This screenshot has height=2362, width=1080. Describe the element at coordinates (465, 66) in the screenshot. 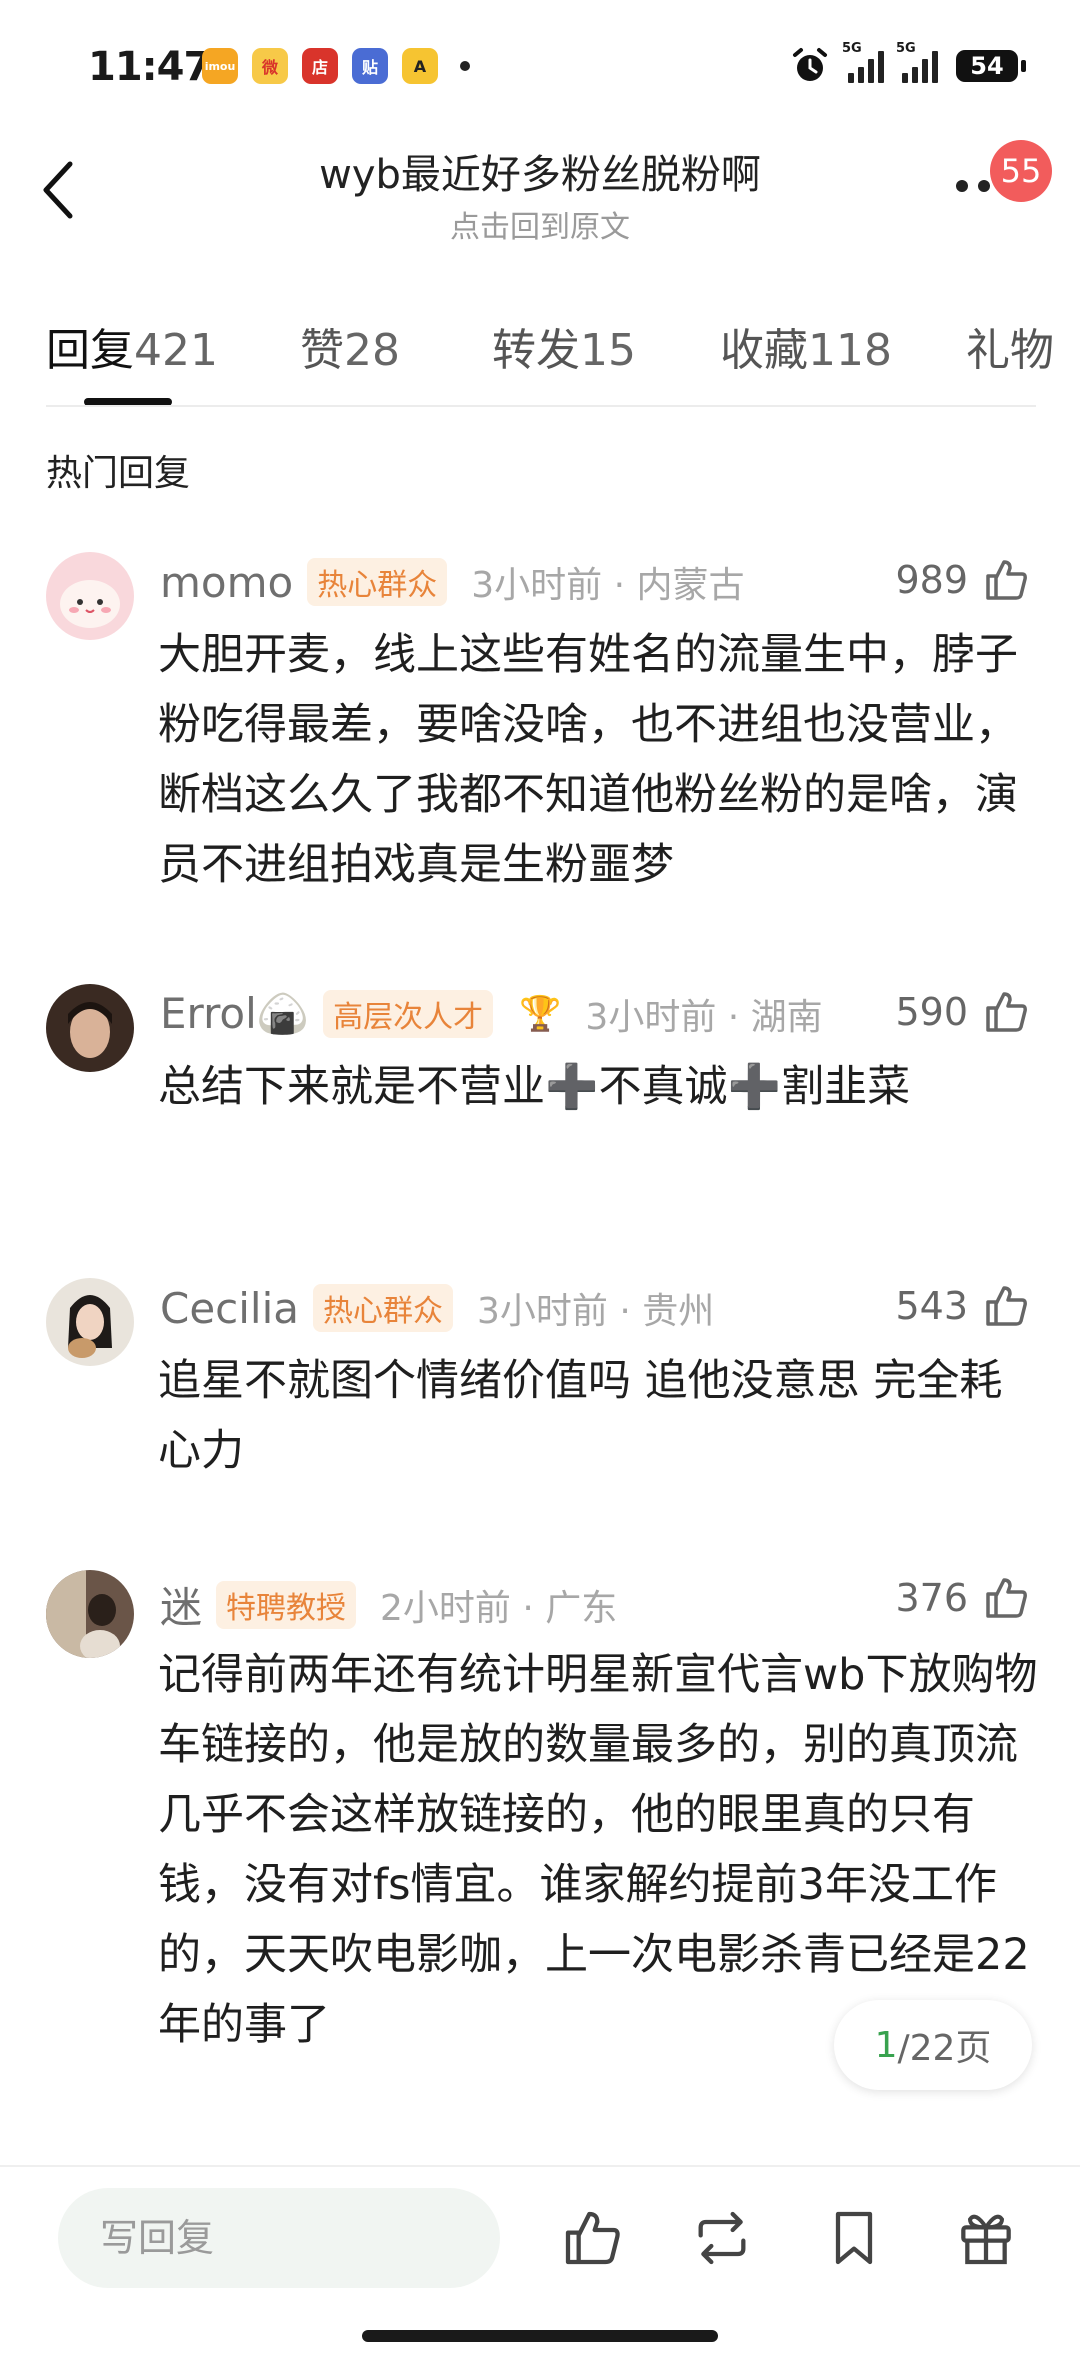

I see `more-notifications-dot` at that location.